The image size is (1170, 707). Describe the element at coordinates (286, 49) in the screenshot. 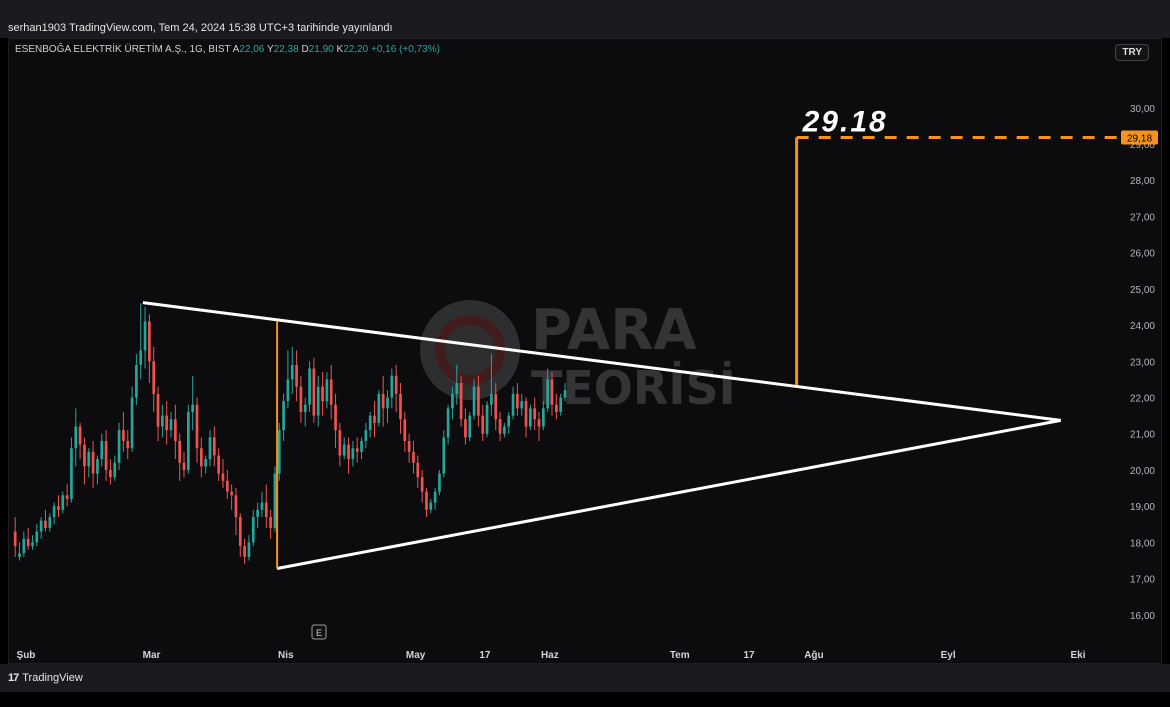

I see `high-value: 22,38` at that location.